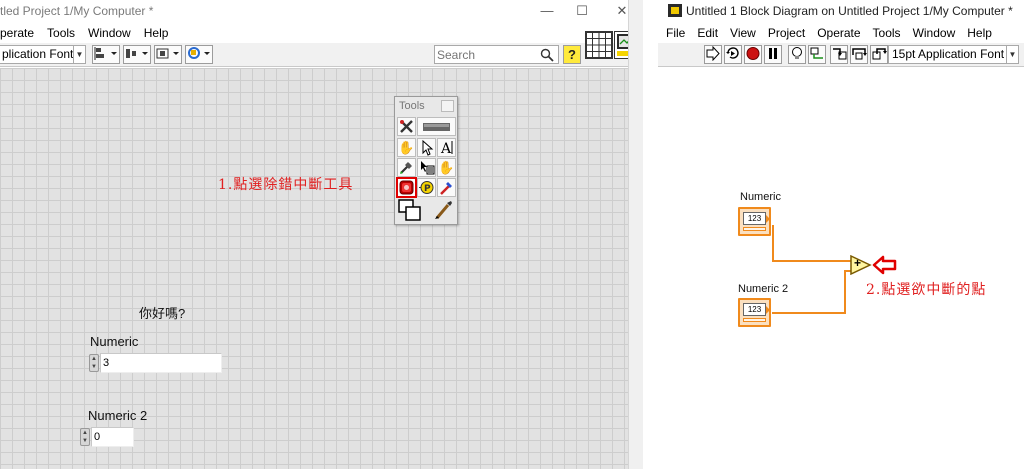 The width and height of the screenshot is (1024, 469). I want to click on search-icon, so click(547, 55).